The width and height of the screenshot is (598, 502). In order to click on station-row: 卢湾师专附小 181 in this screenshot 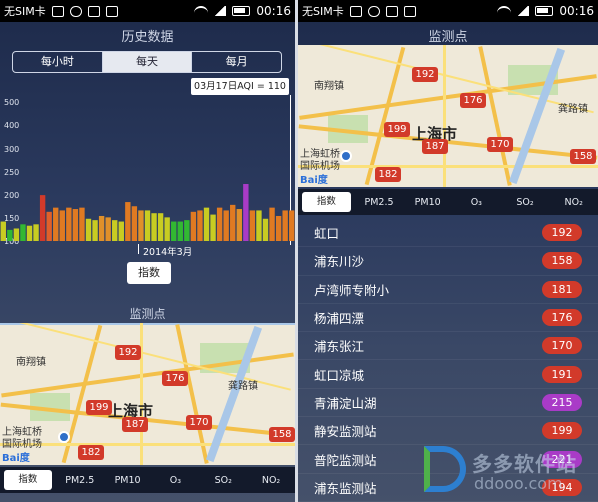, I will do `click(448, 290)`.